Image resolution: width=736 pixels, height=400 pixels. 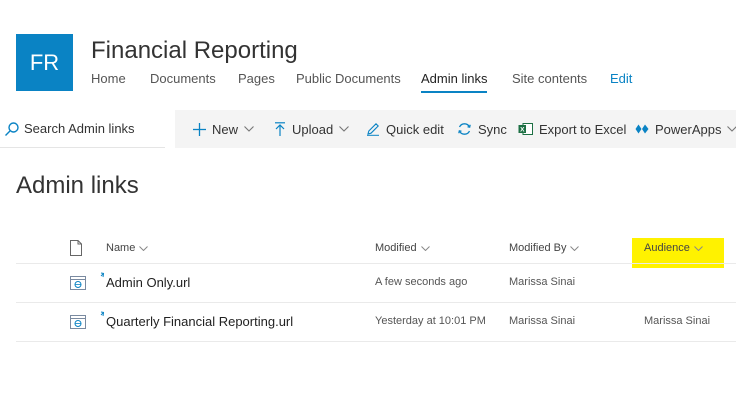 I want to click on sync-icon, so click(x=464, y=129).